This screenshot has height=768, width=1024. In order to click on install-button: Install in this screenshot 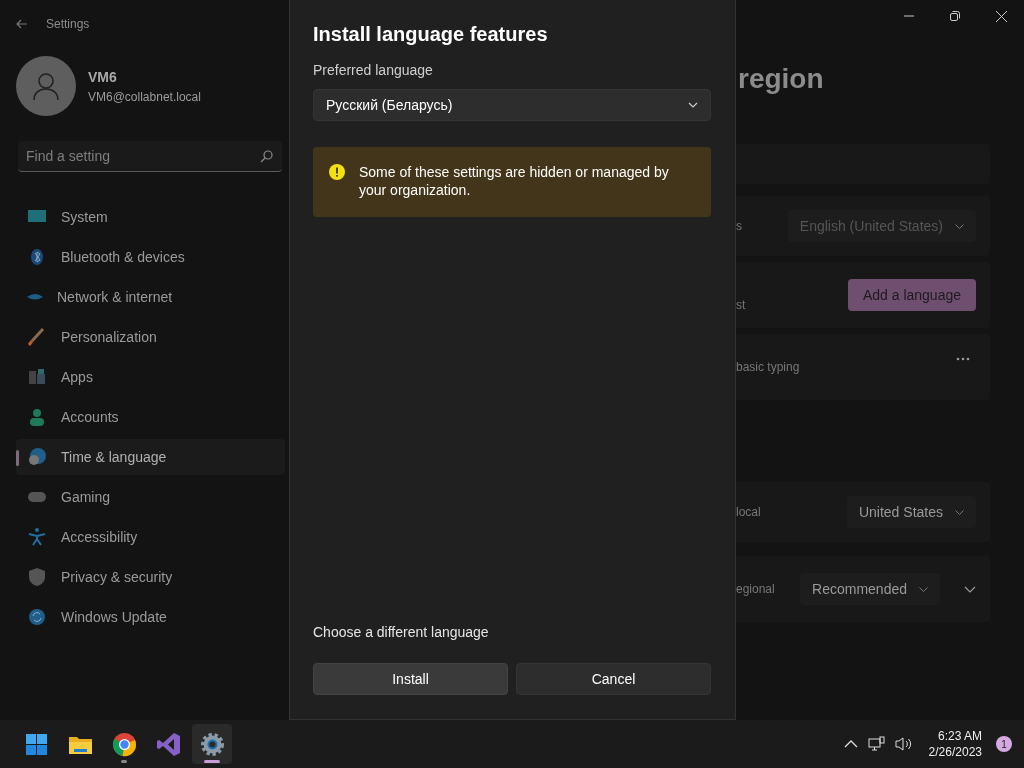, I will do `click(410, 679)`.